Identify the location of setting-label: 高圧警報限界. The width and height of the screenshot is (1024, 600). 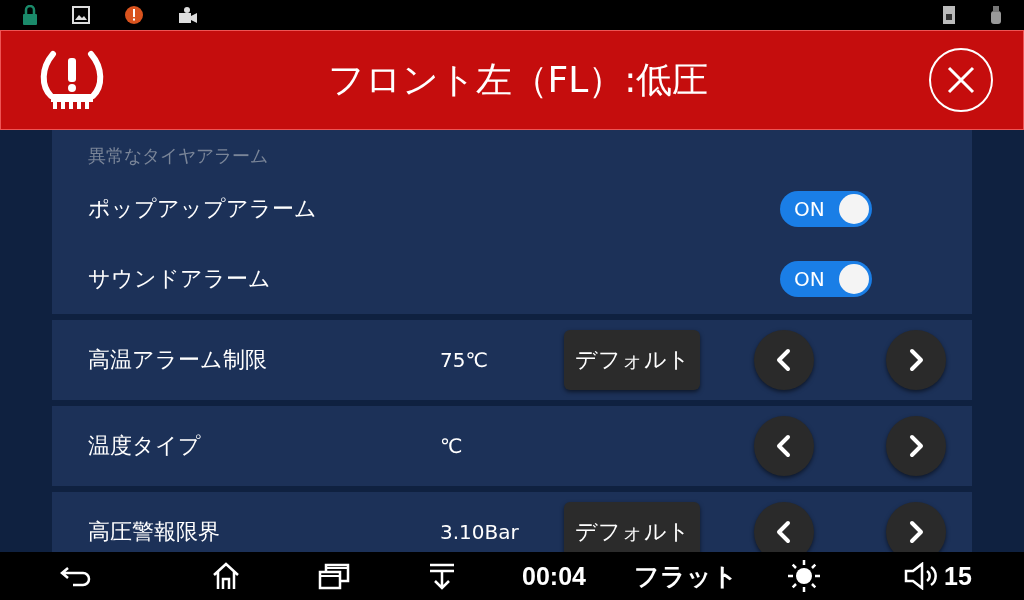
(154, 532).